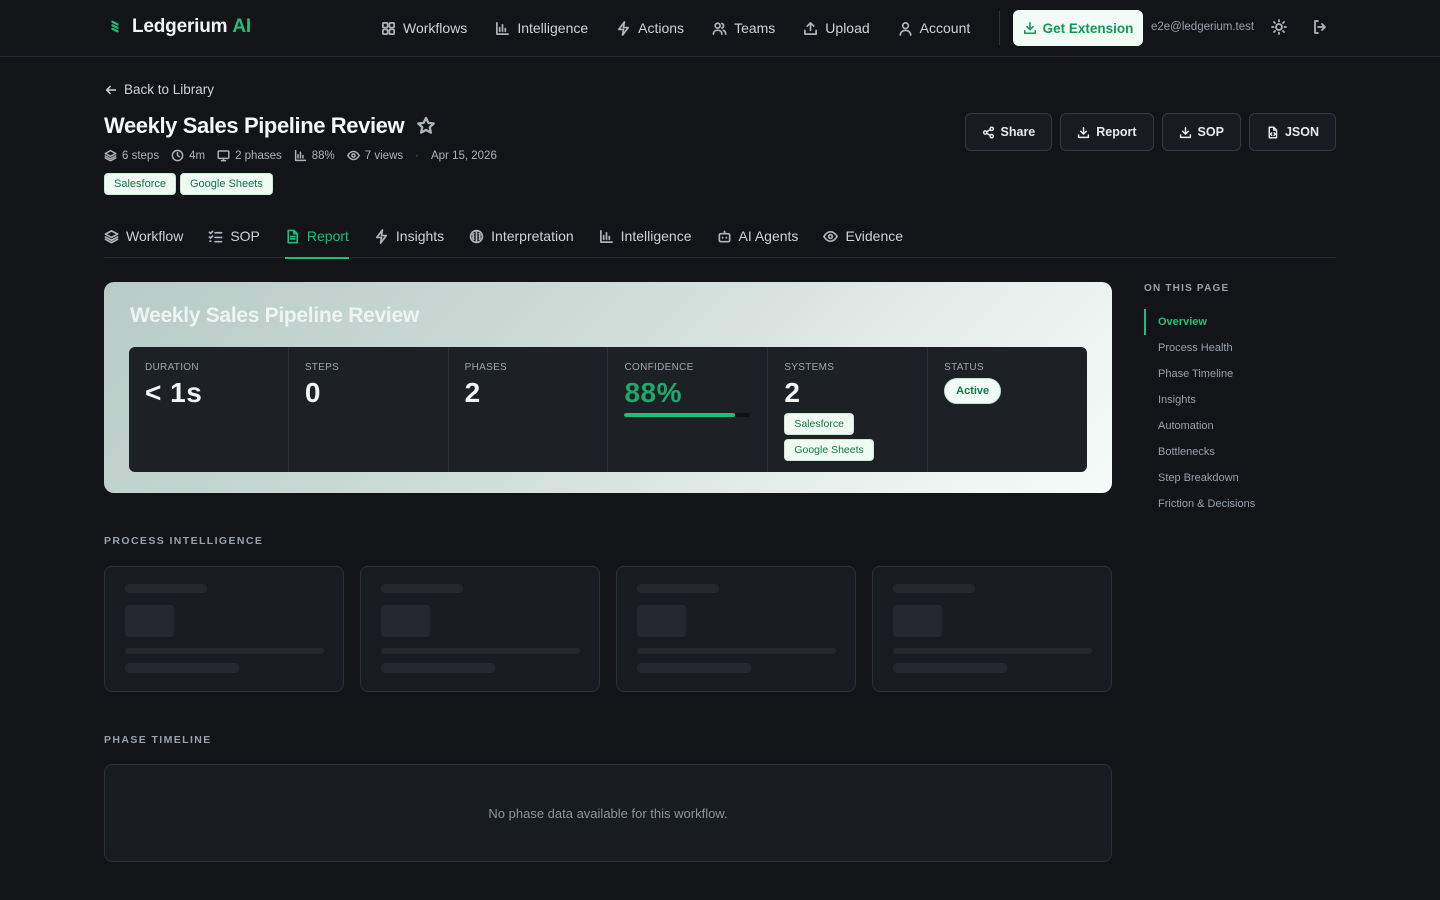 The image size is (1440, 900). I want to click on system-tag-google-sheets: Google Sheets, so click(829, 450).